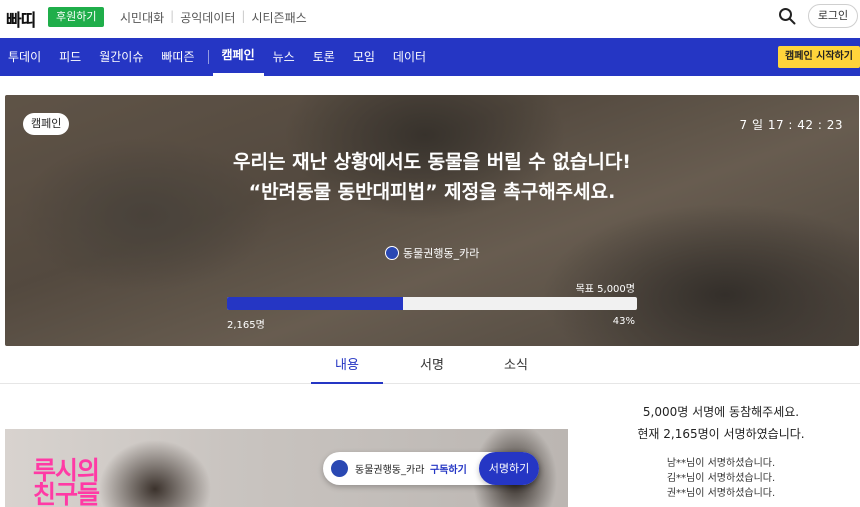 The width and height of the screenshot is (860, 507). I want to click on content-tabs: 내용 서명 소식, so click(430, 367).